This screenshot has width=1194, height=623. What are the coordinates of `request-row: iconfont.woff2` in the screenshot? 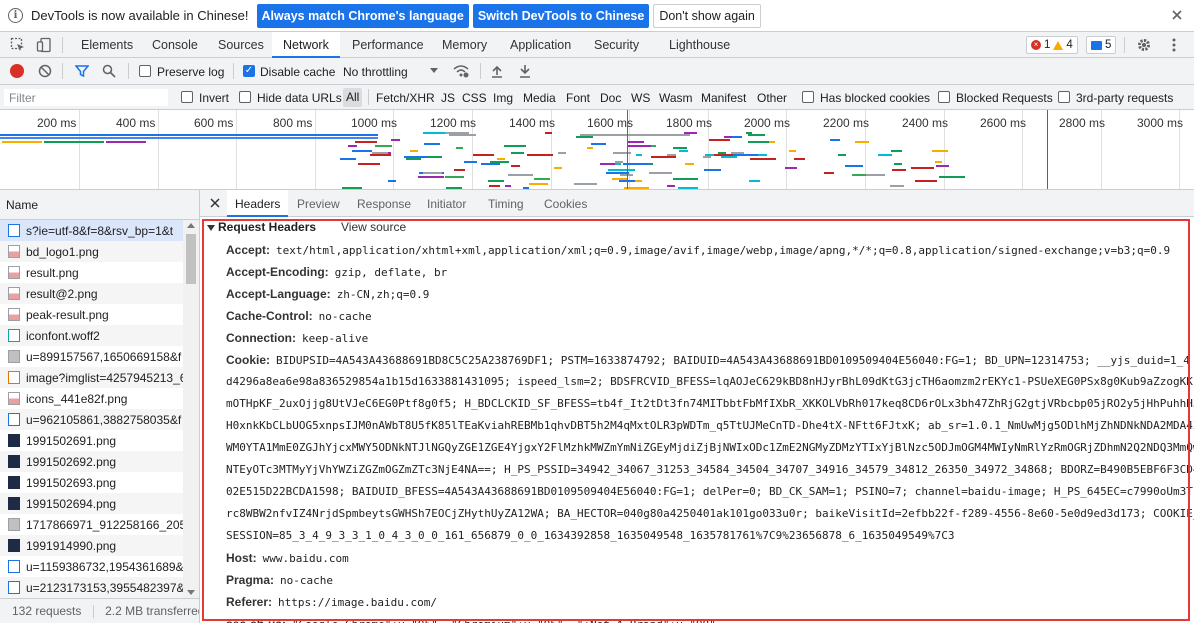 It's located at (91, 335).